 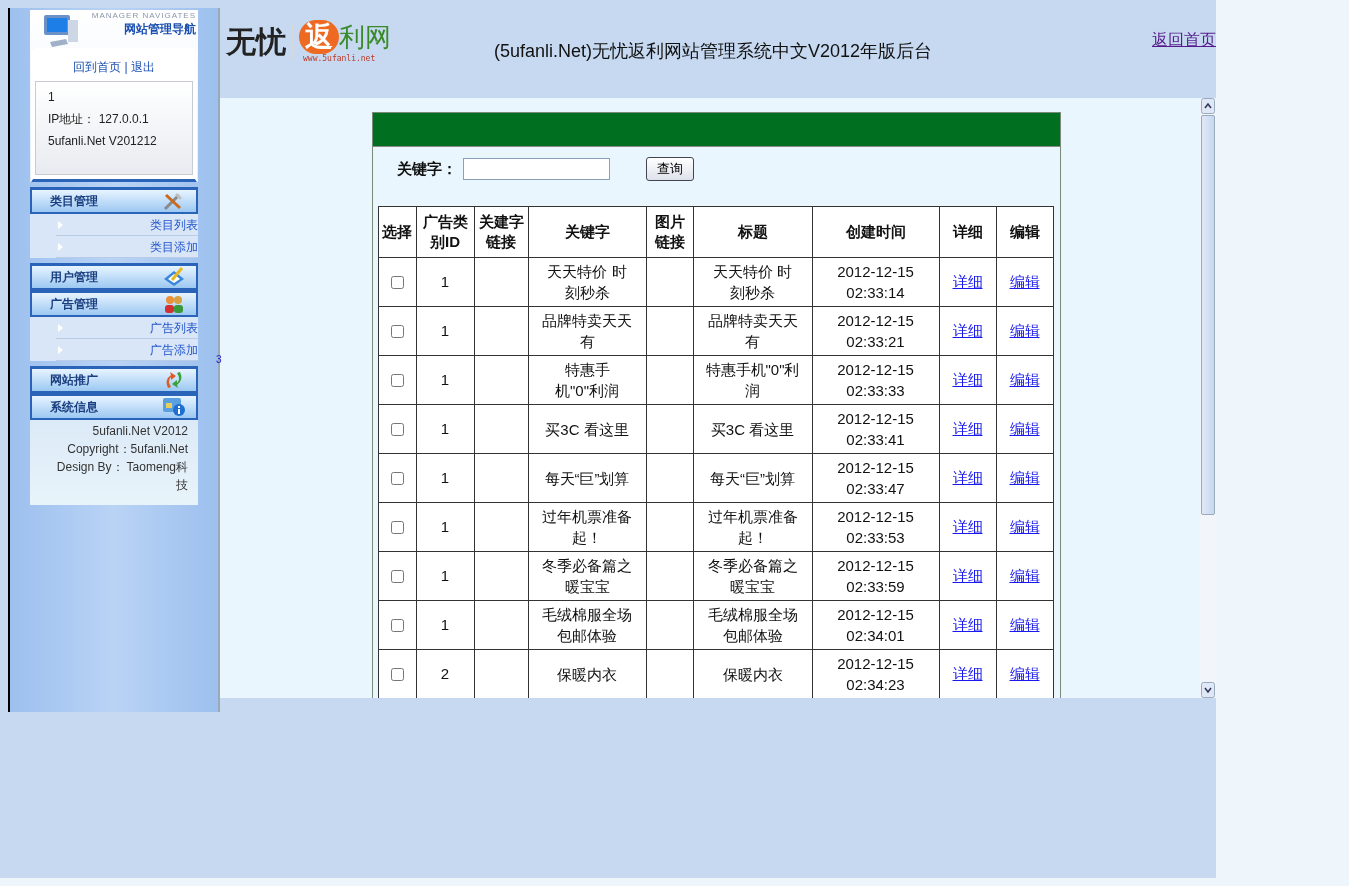 What do you see at coordinates (1208, 690) in the screenshot?
I see `scroll-down-icon` at bounding box center [1208, 690].